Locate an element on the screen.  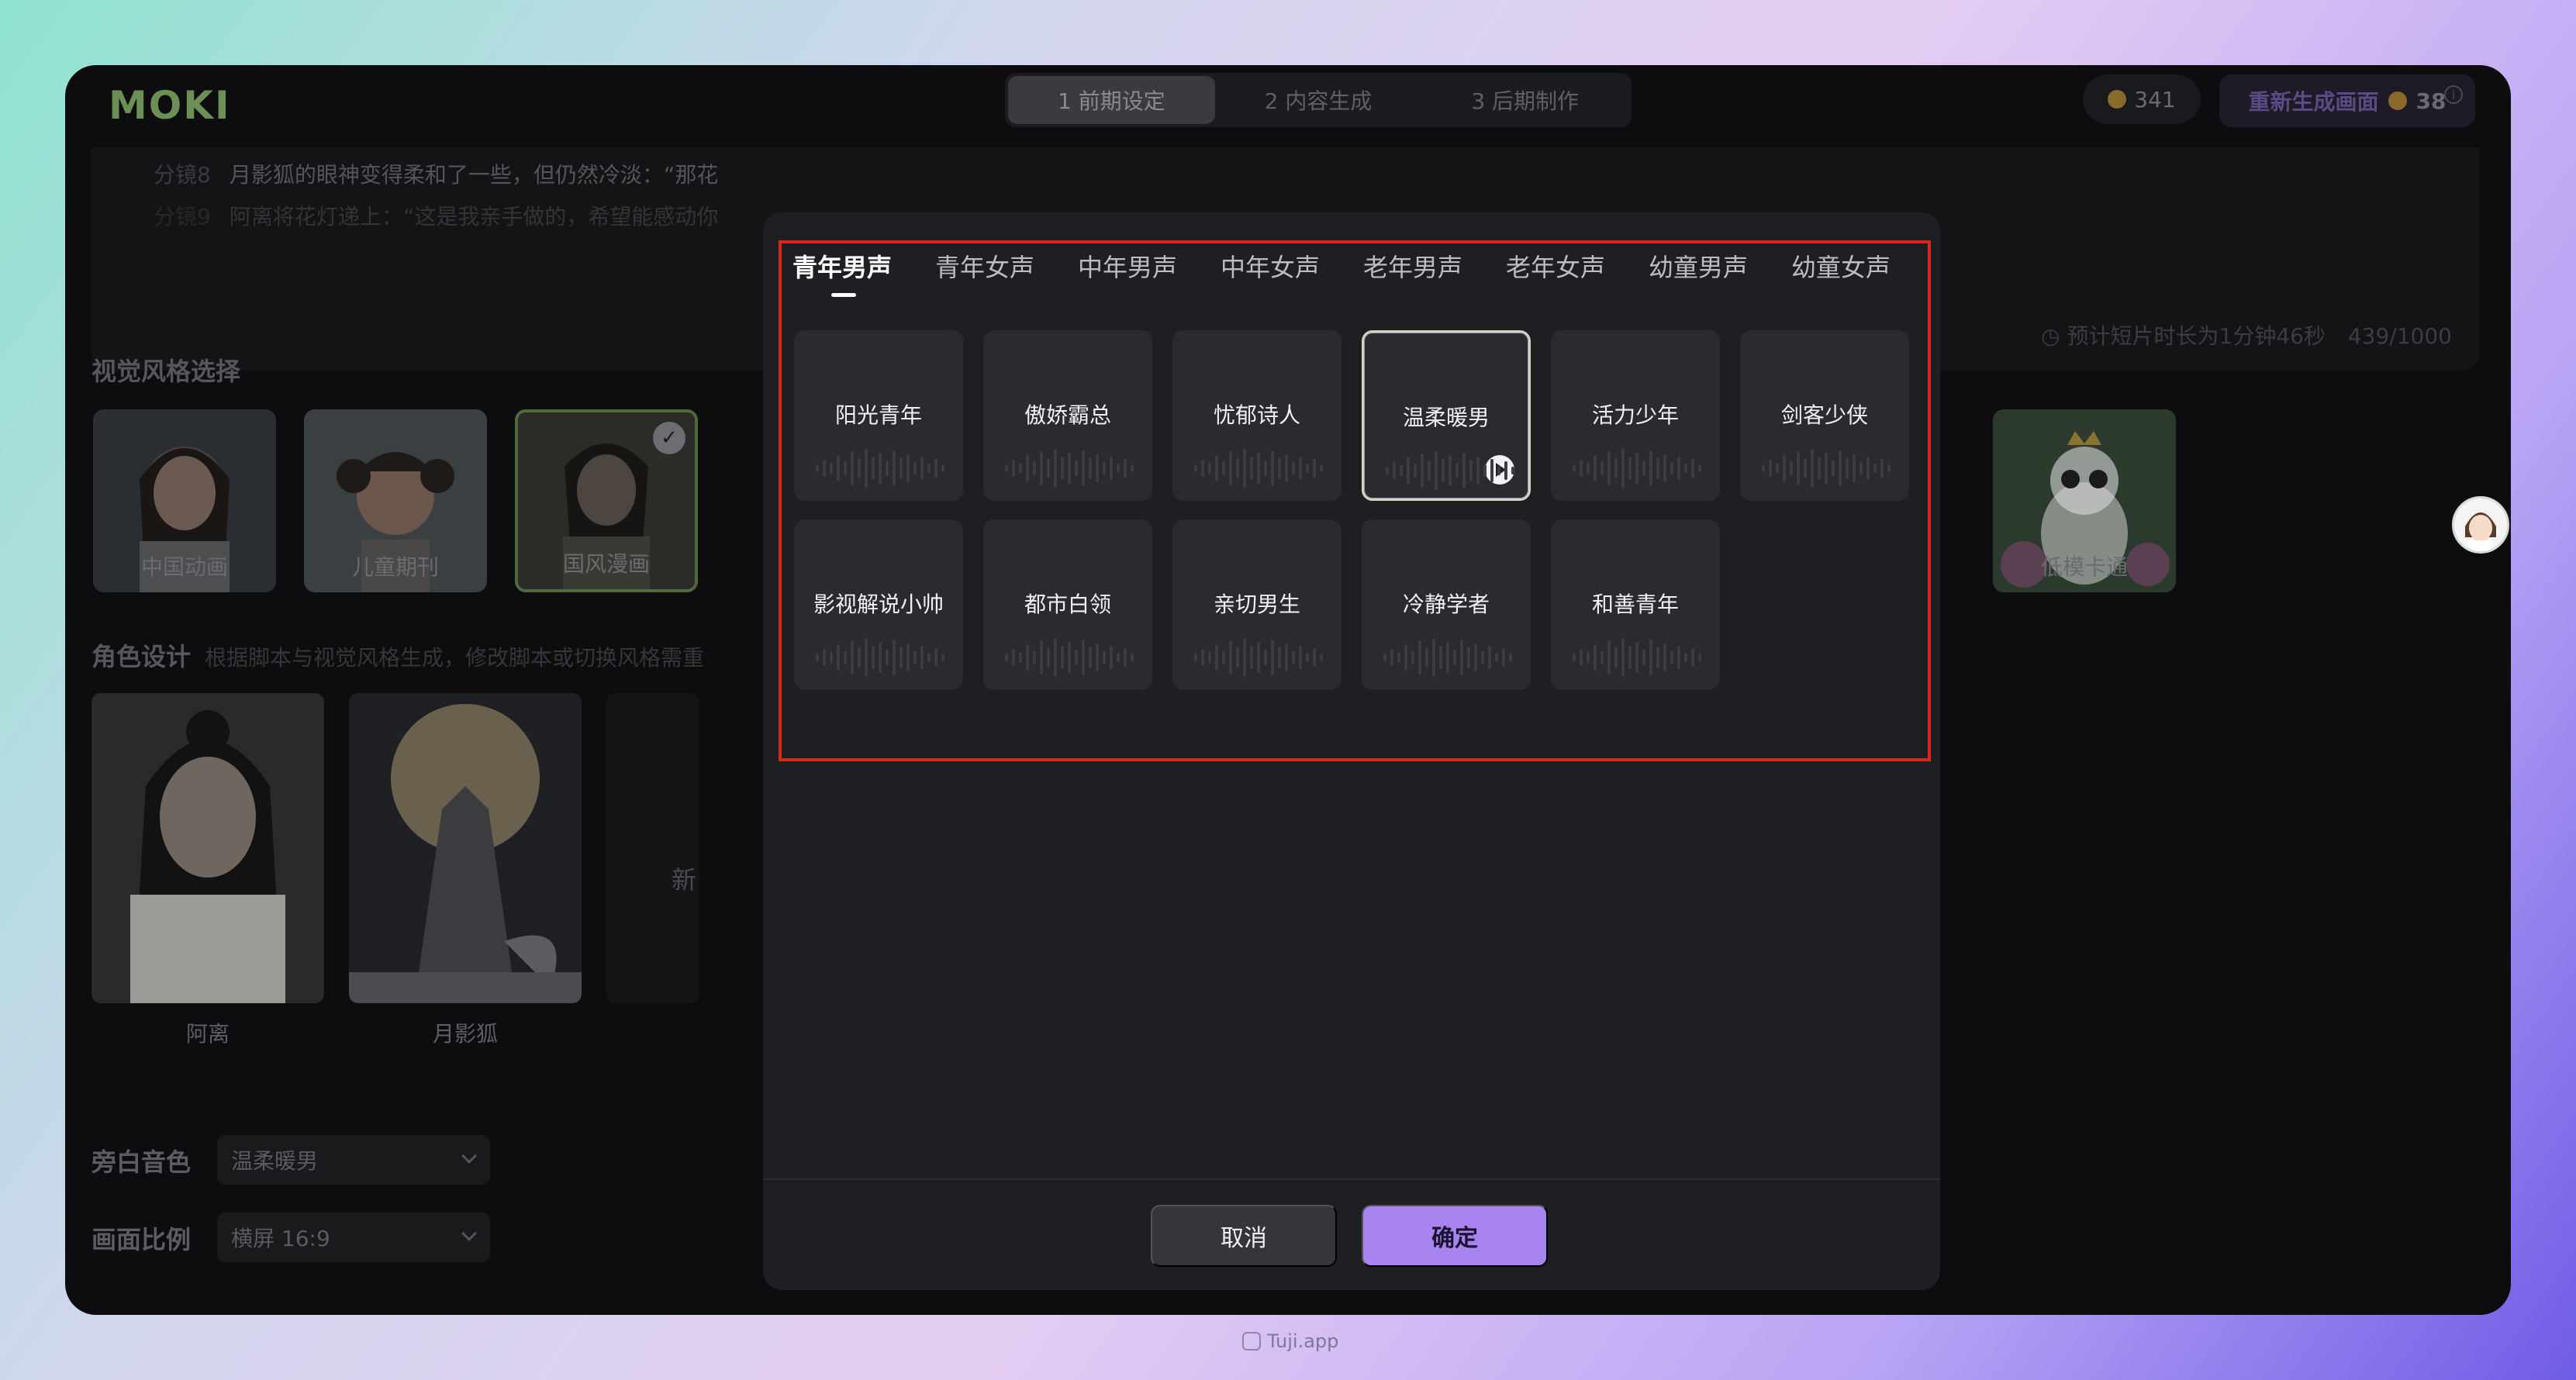
style-card-children-magazine: 儿童期刊 is located at coordinates (396, 500).